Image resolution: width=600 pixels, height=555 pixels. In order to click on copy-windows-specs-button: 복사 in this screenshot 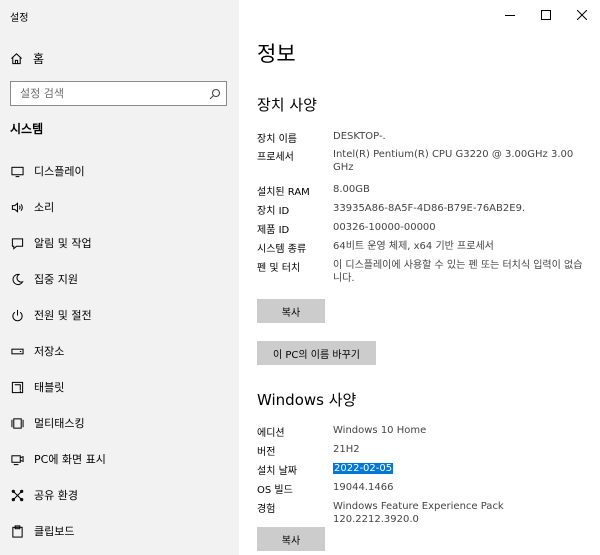, I will do `click(291, 539)`.